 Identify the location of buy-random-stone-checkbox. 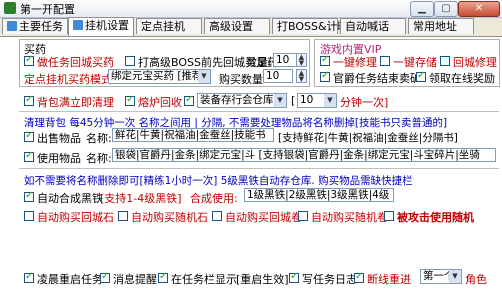
(123, 216).